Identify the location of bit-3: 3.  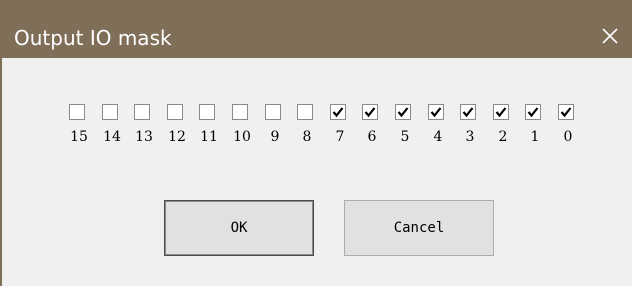
(470, 134).